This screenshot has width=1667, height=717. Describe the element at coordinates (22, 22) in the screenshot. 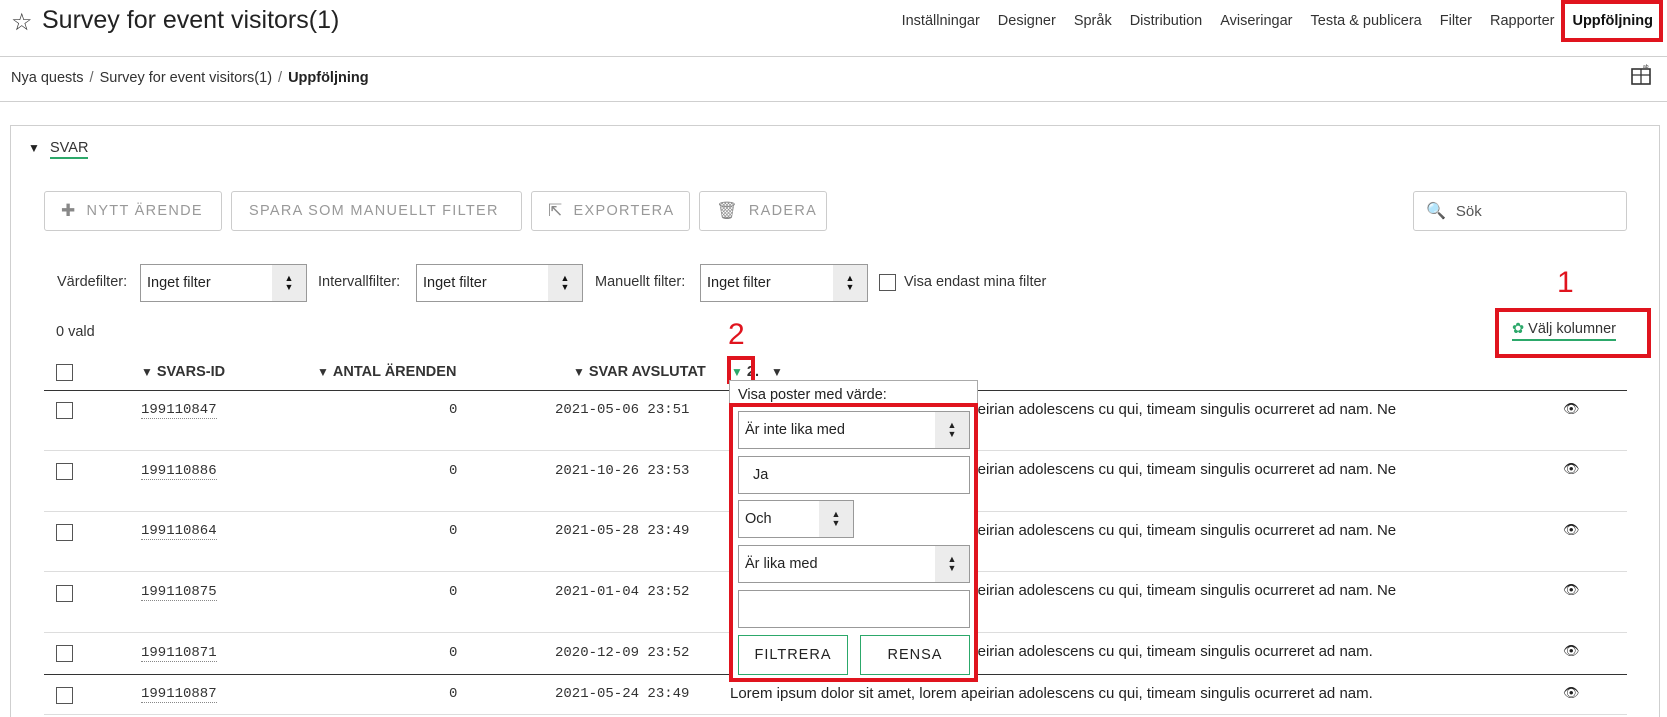

I see `star-icon: ☆` at that location.